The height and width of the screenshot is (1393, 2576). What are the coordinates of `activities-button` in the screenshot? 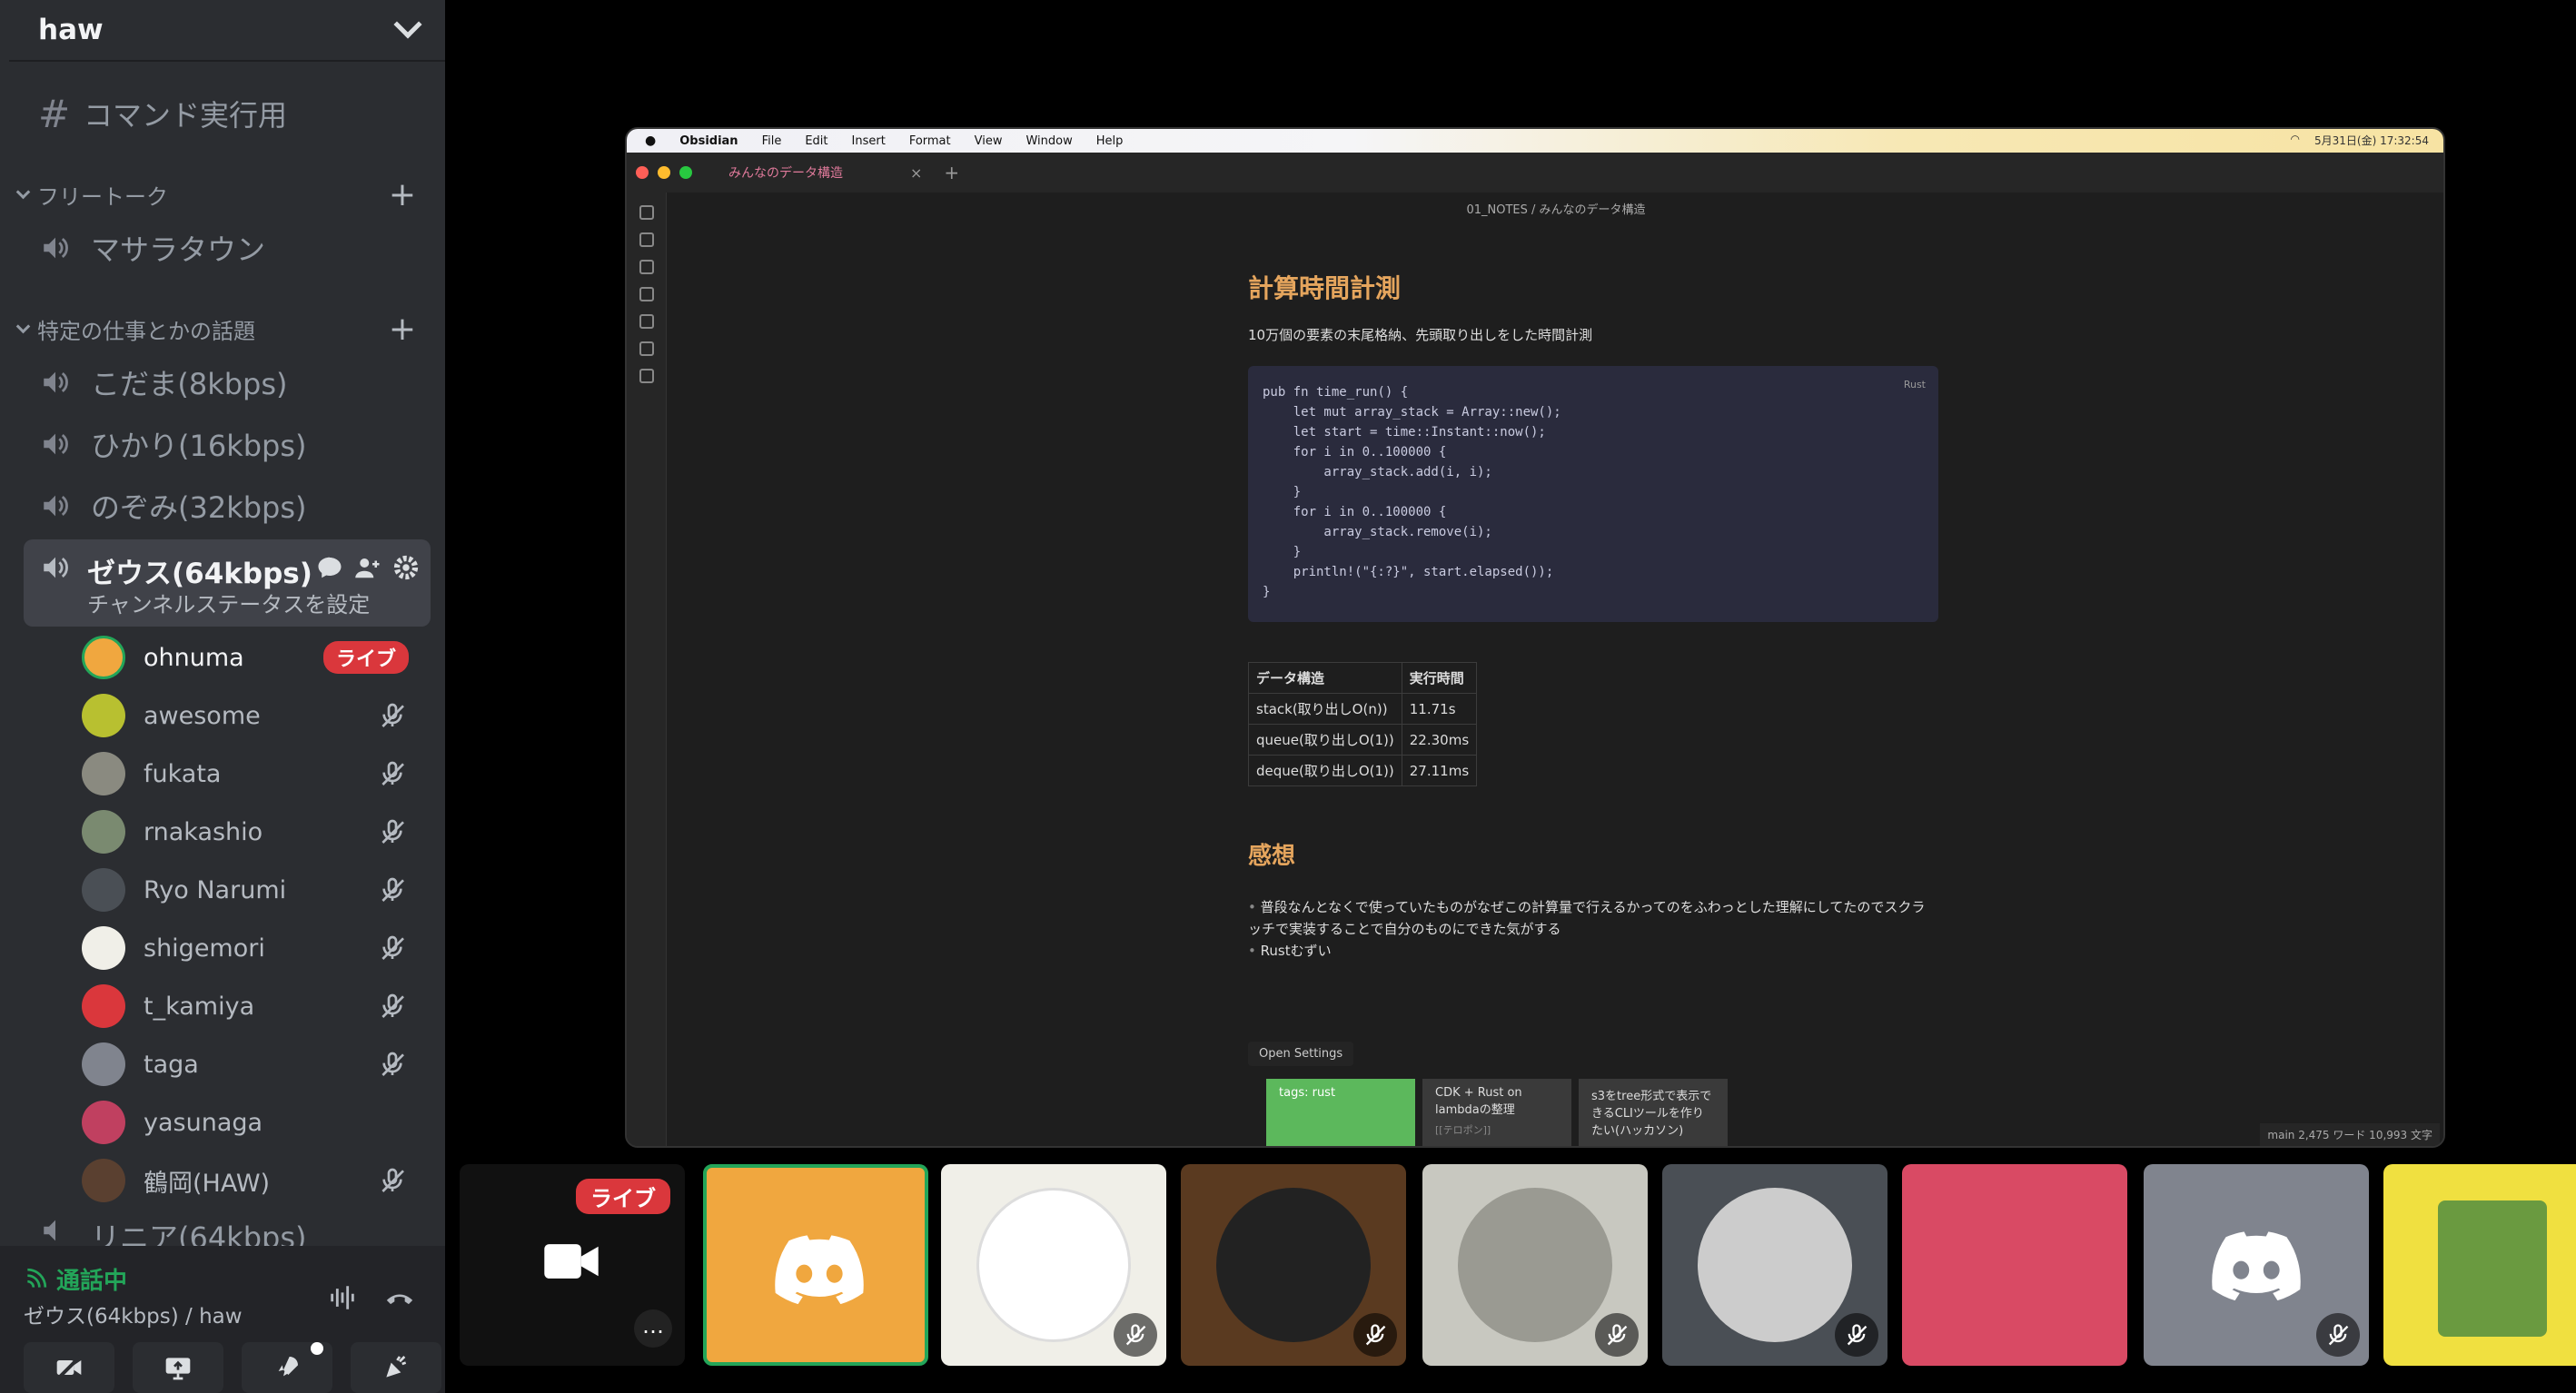 It's located at (287, 1367).